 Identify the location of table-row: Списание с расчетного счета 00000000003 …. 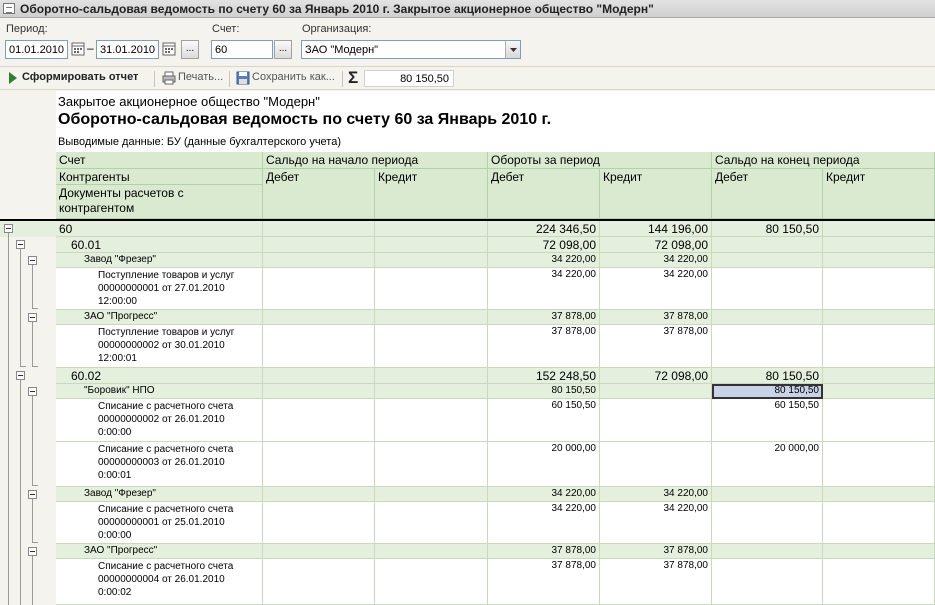
(467, 464).